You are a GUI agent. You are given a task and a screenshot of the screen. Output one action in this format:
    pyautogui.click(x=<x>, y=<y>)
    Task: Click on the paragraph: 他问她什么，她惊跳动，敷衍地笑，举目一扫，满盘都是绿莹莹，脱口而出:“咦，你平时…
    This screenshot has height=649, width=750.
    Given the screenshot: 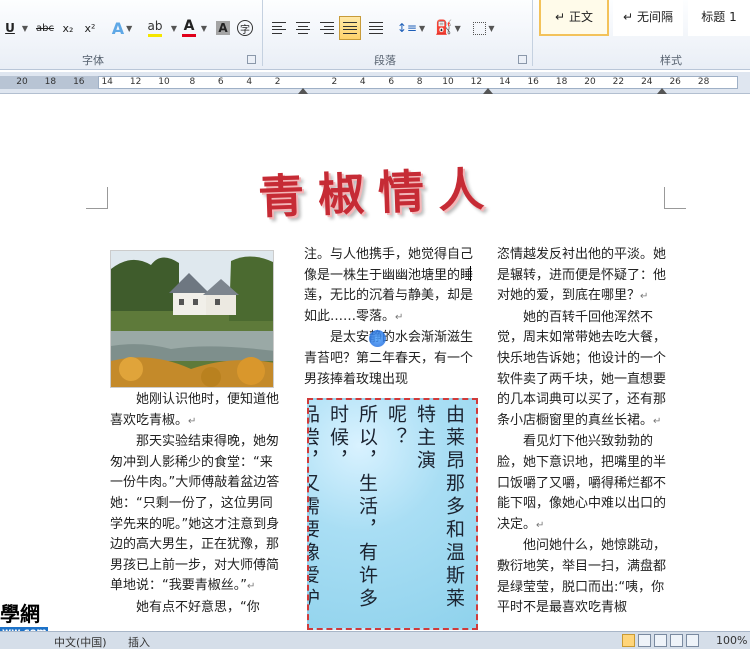 What is the action you would take?
    pyautogui.click(x=582, y=577)
    